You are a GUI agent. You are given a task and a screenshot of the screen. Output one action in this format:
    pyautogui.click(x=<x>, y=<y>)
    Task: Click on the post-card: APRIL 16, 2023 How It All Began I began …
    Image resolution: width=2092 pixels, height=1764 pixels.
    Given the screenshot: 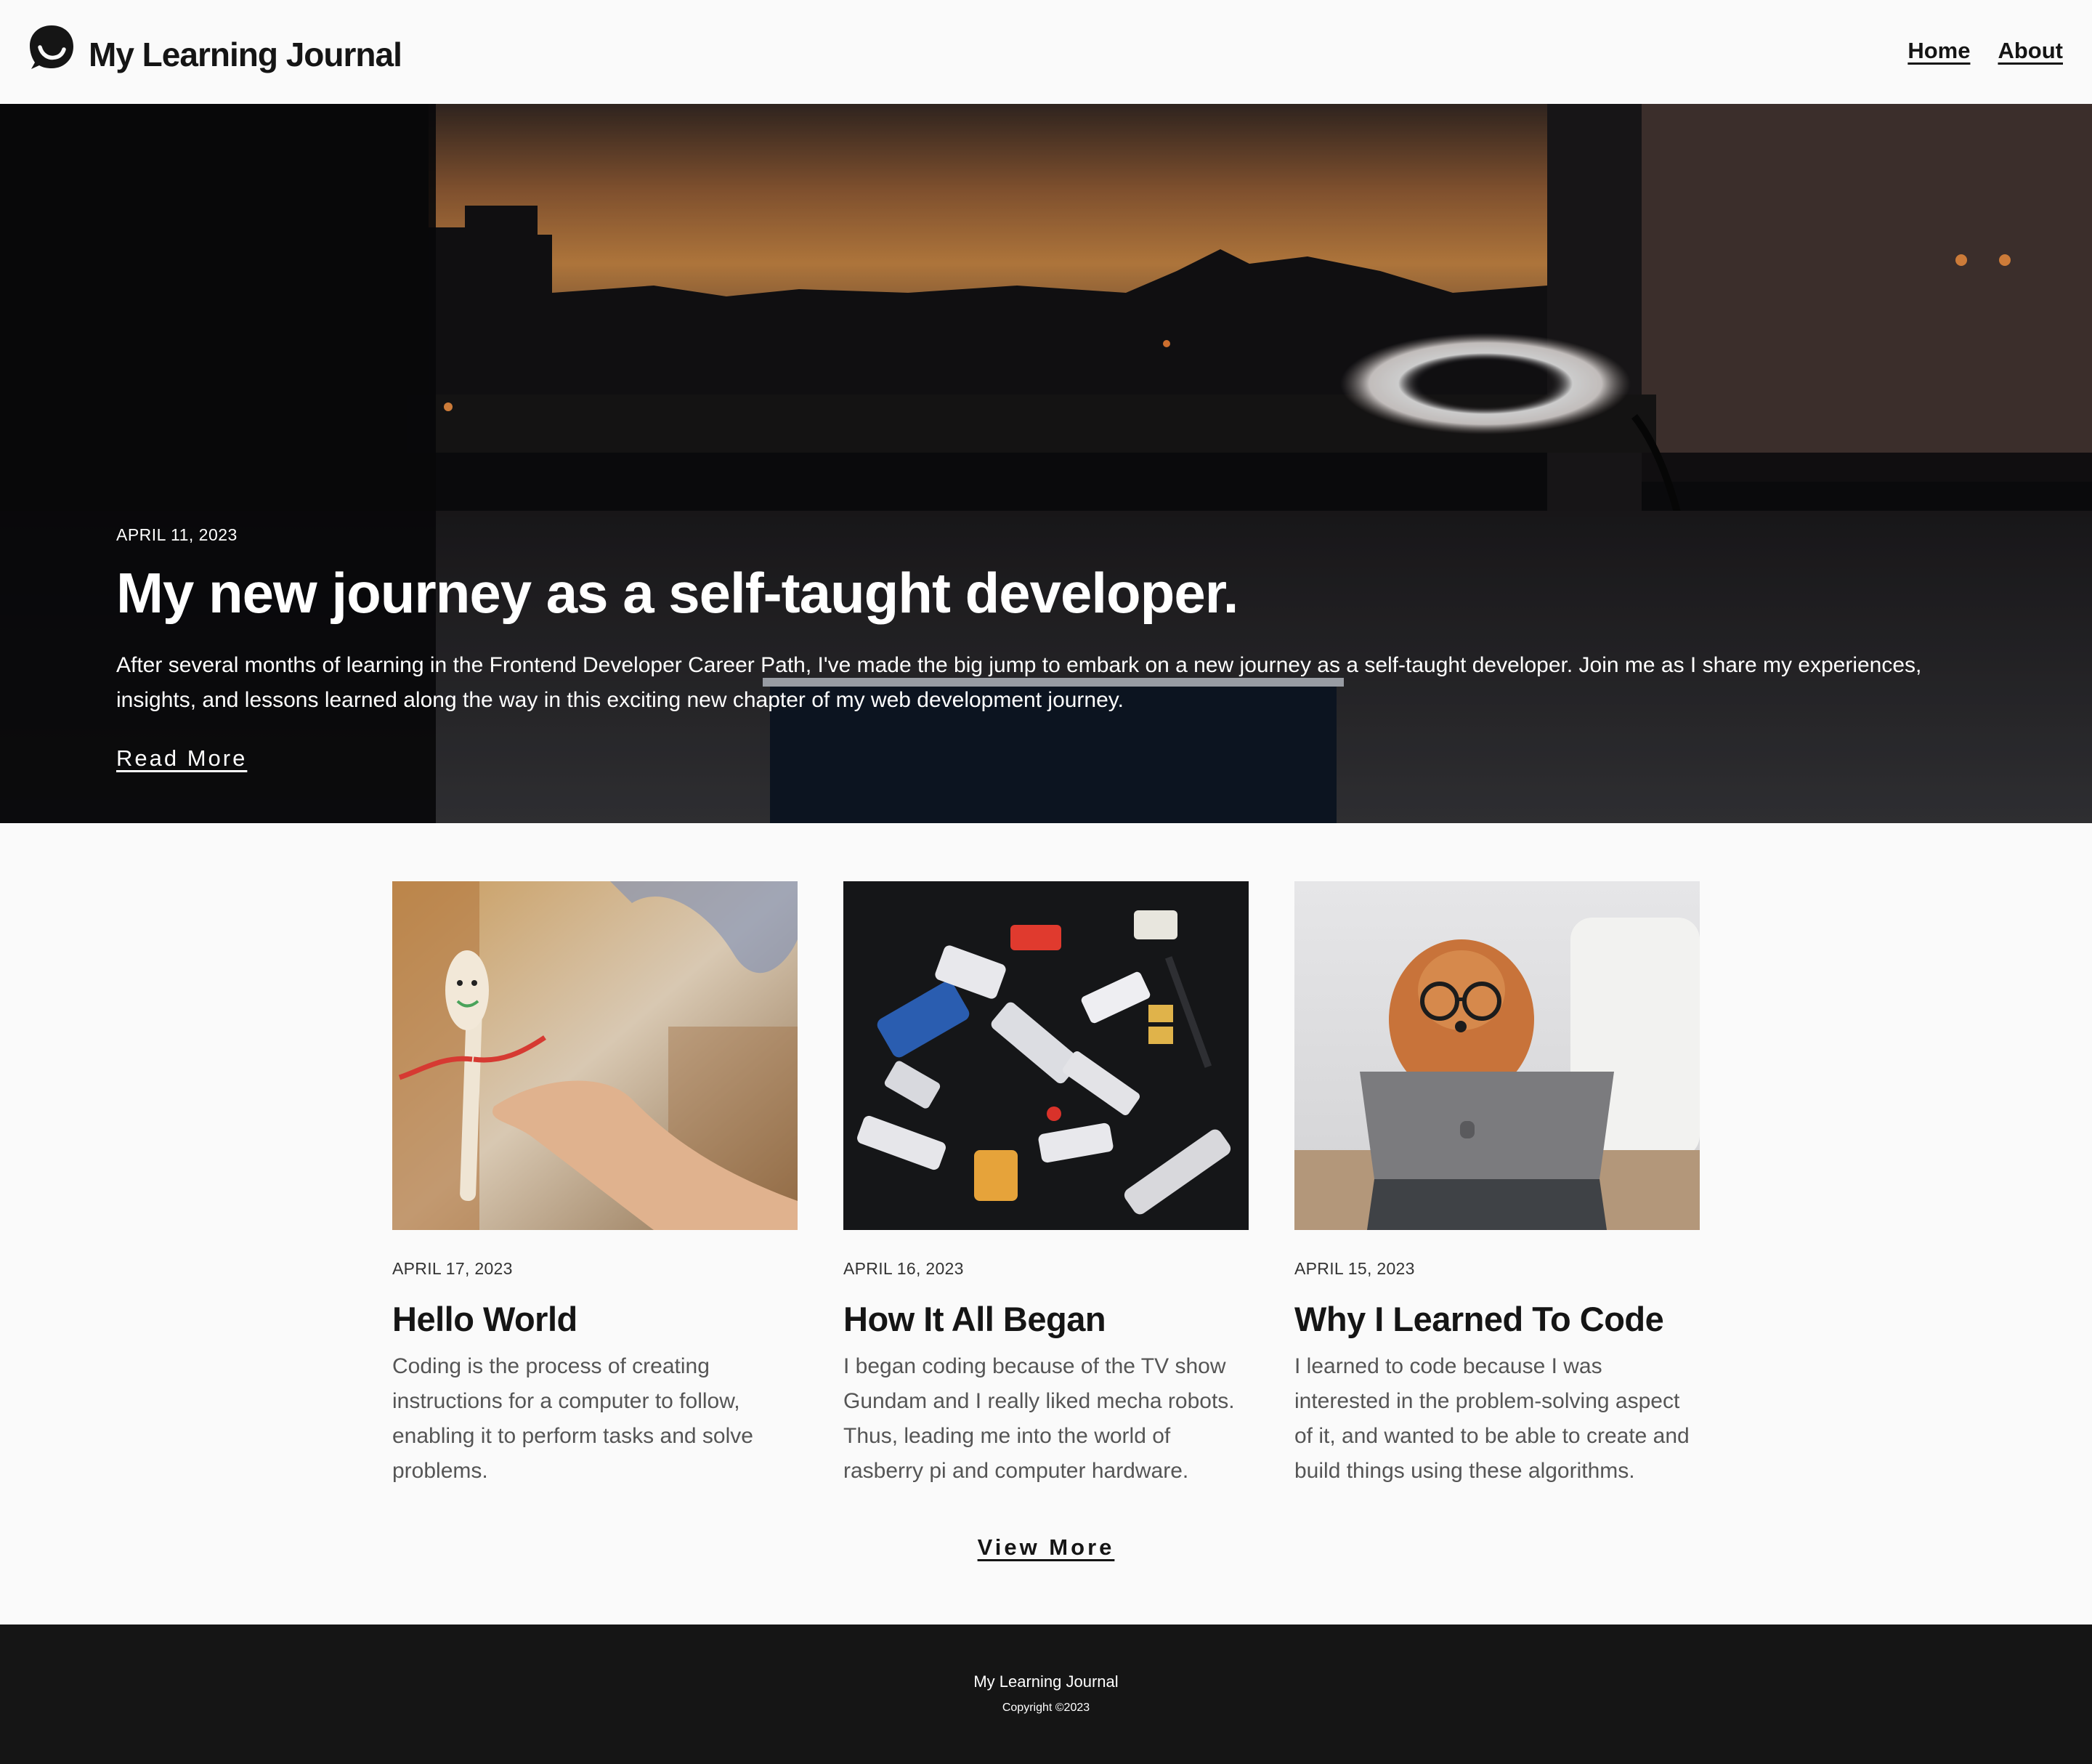 What is the action you would take?
    pyautogui.click(x=1046, y=1185)
    